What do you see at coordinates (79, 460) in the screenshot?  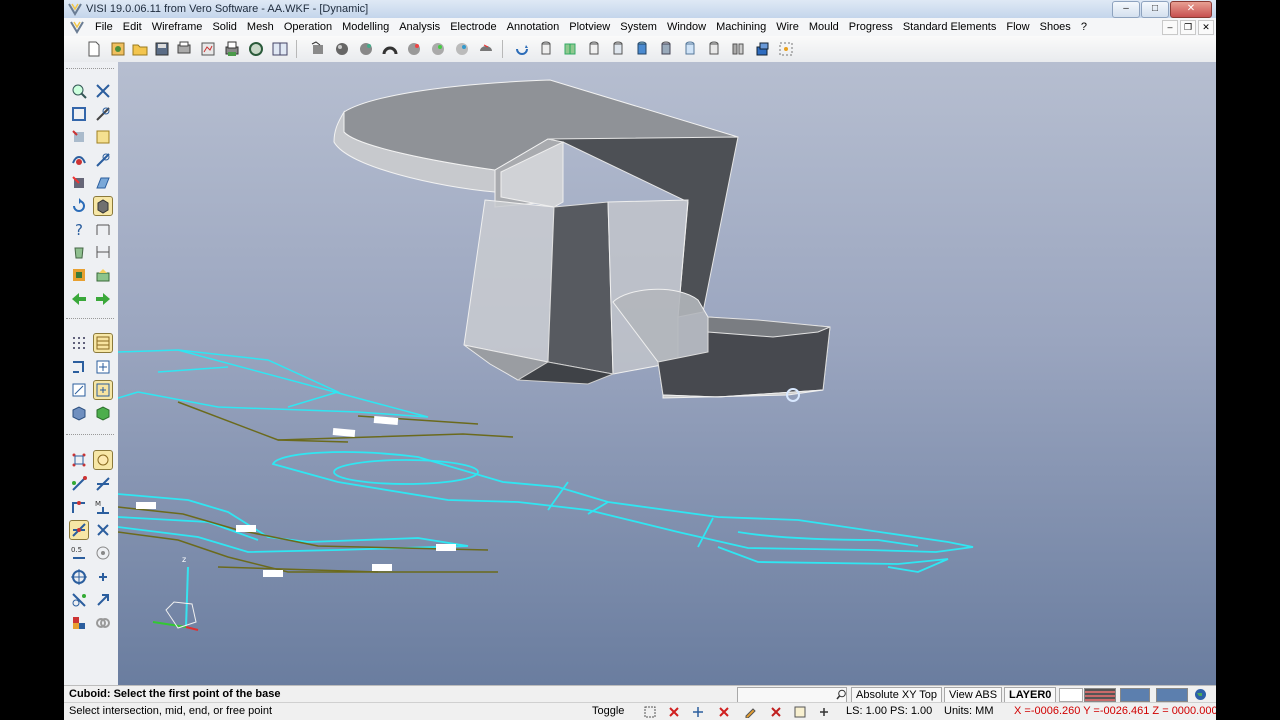 I see `point-grid-icon` at bounding box center [79, 460].